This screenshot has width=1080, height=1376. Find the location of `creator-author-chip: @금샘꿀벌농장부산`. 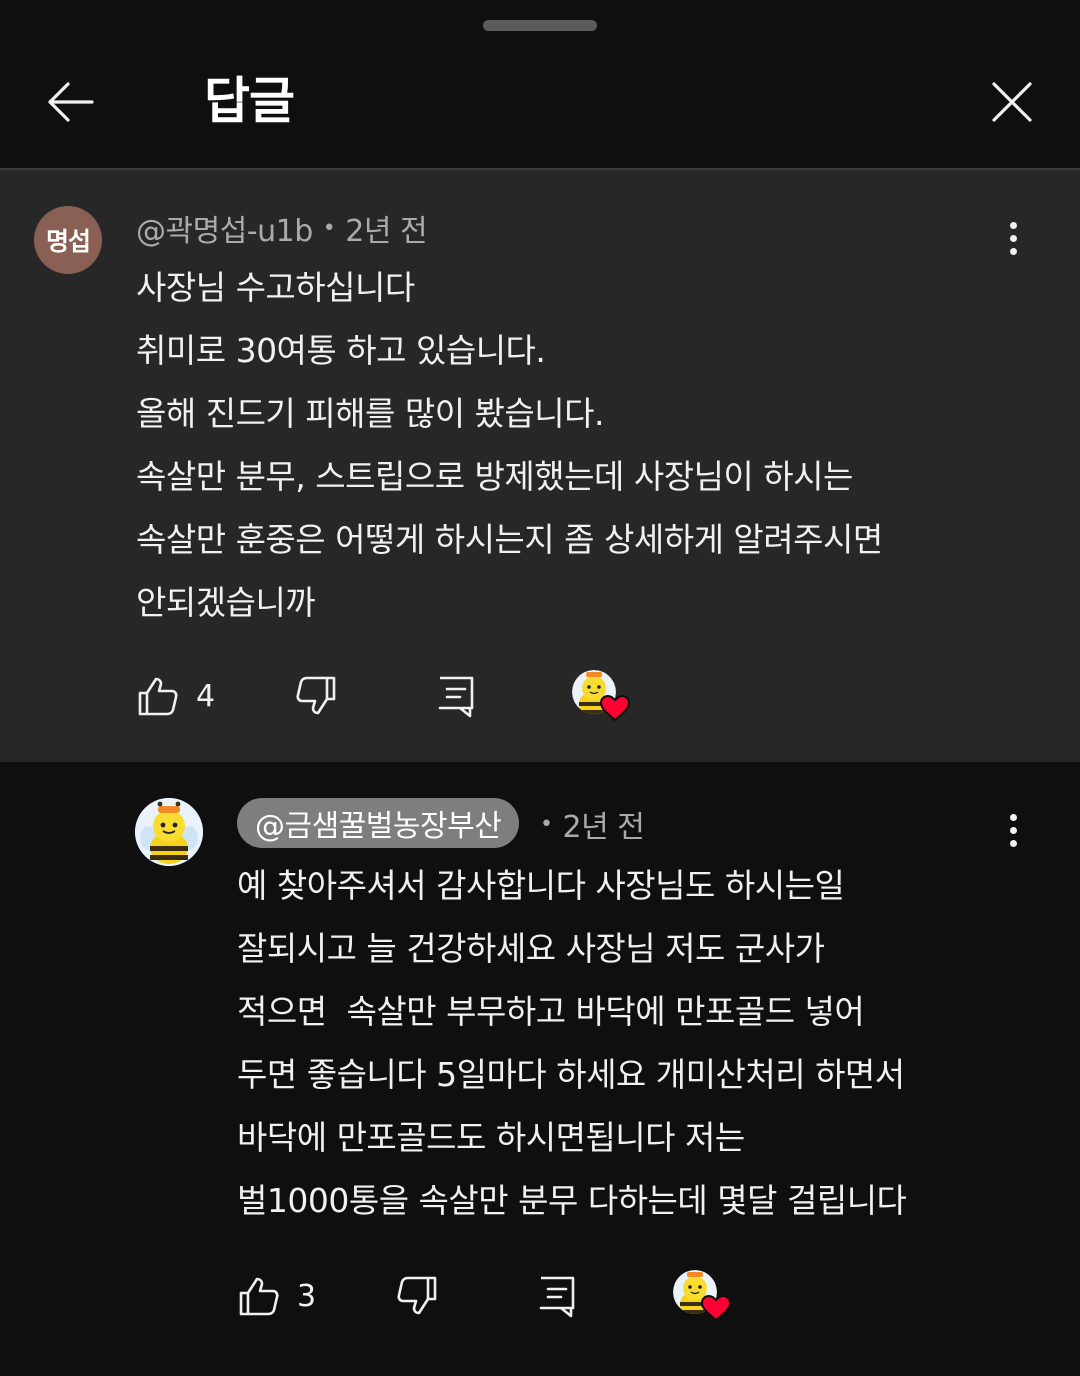

creator-author-chip: @금샘꿀벌농장부산 is located at coordinates (378, 823).